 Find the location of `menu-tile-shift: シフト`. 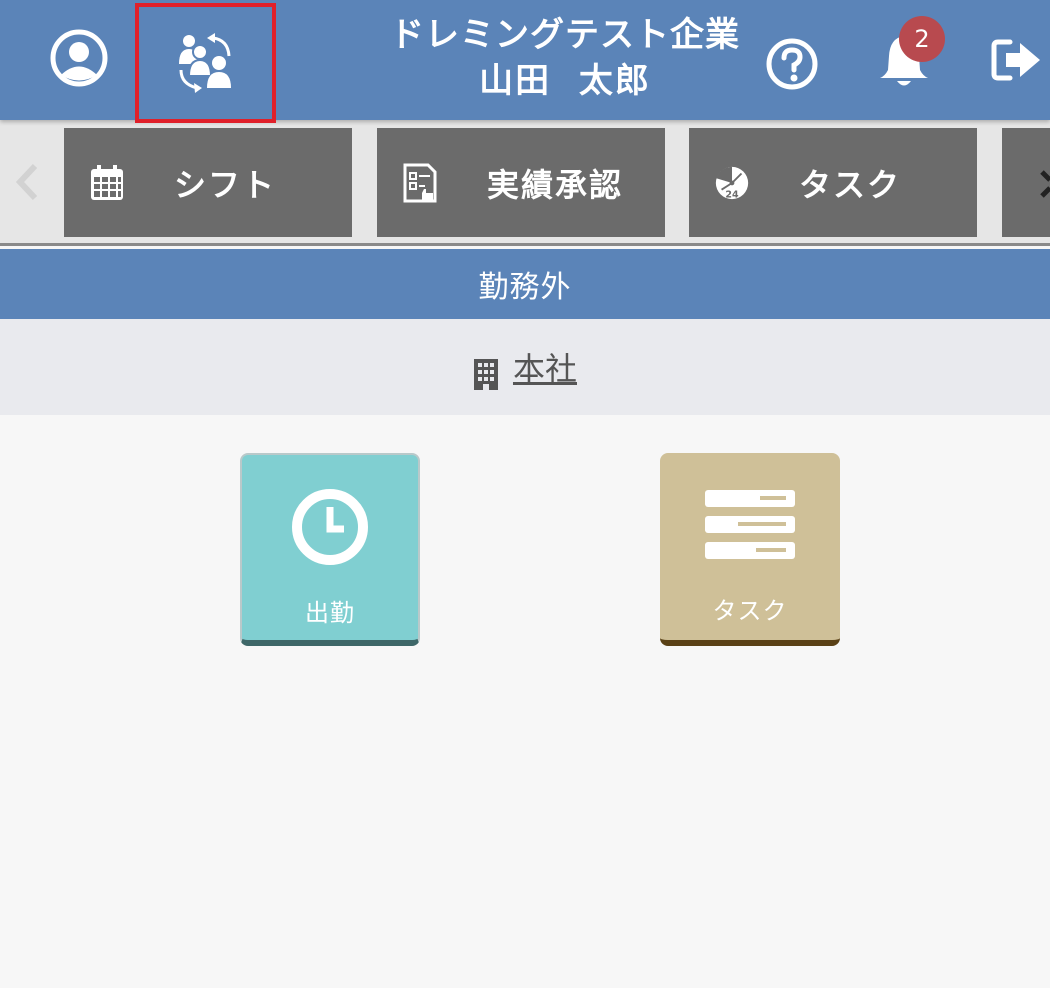

menu-tile-shift: シフト is located at coordinates (208, 182).